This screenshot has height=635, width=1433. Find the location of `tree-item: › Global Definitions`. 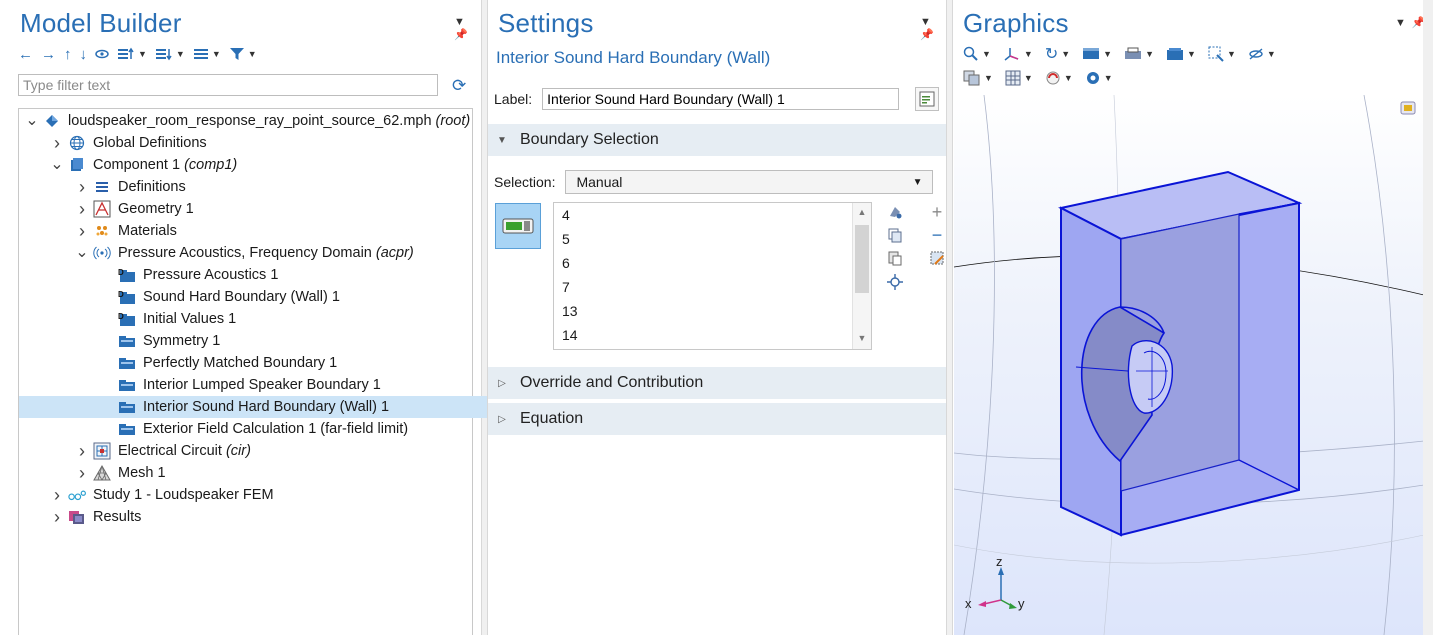

tree-item: › Global Definitions is located at coordinates (261, 143).